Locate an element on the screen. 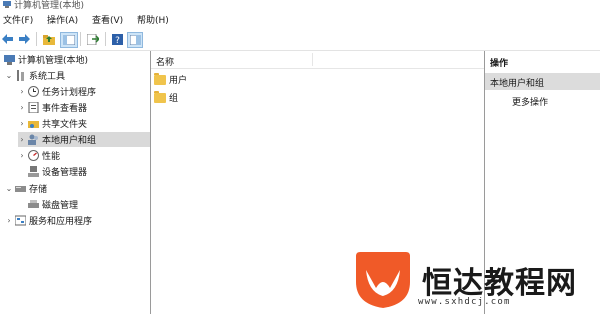 This screenshot has width=600, height=314. watermark-brand: 恒达教程网 is located at coordinates (499, 283).